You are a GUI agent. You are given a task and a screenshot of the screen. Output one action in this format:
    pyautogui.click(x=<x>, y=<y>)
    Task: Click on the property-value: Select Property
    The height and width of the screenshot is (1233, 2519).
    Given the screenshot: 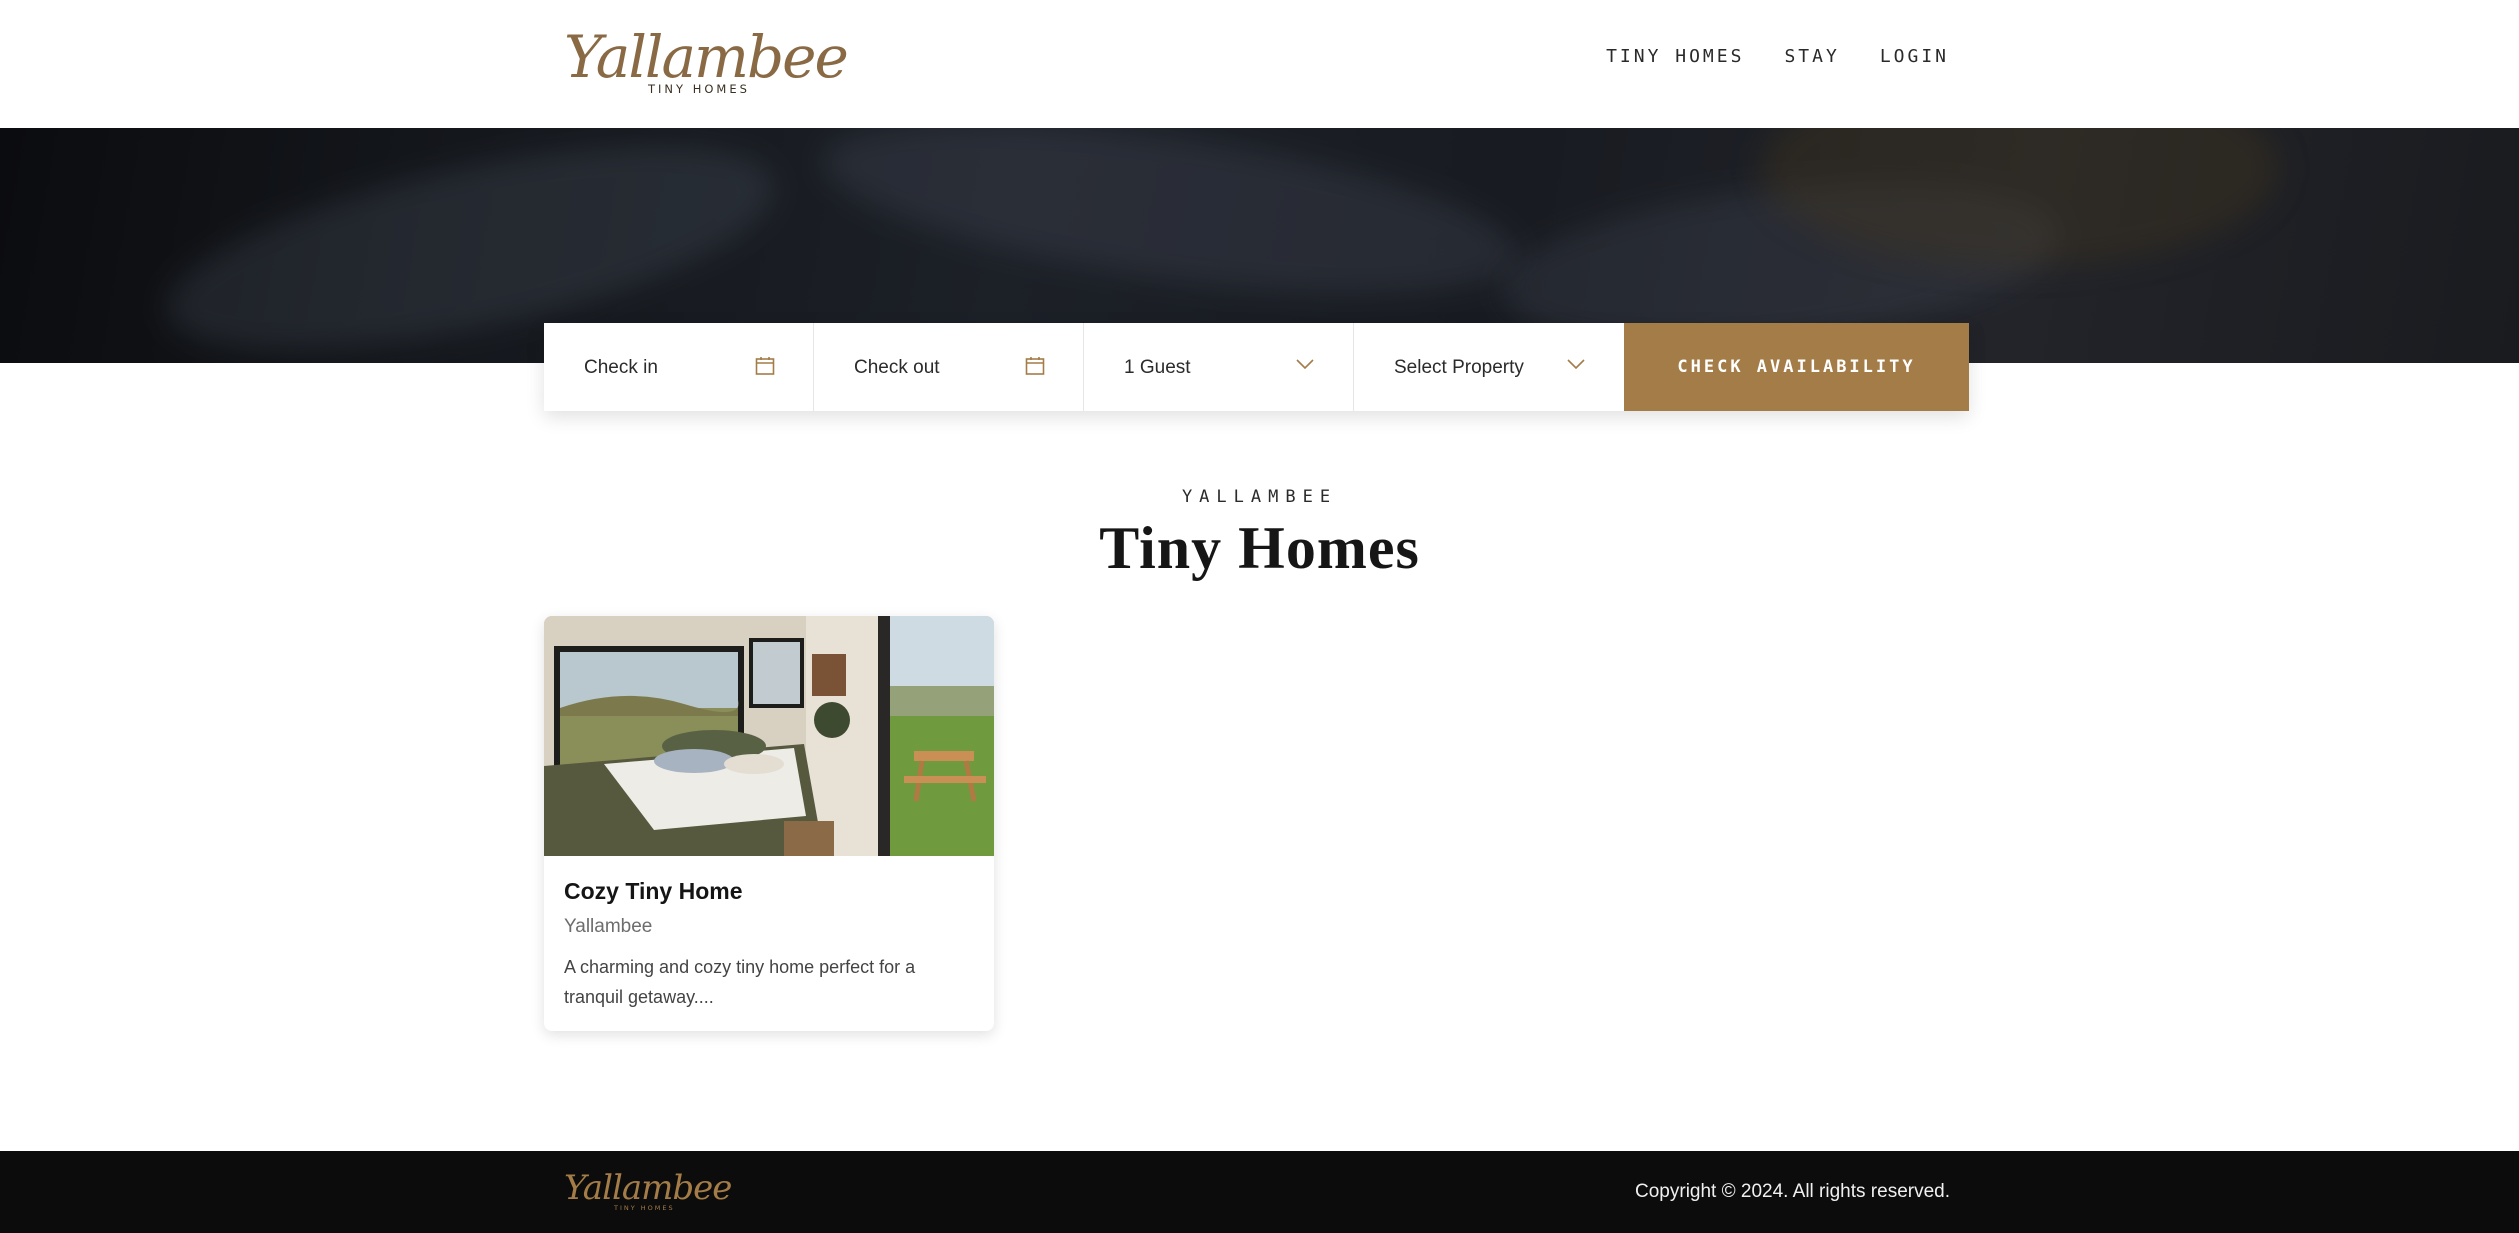 What is the action you would take?
    pyautogui.click(x=1459, y=367)
    